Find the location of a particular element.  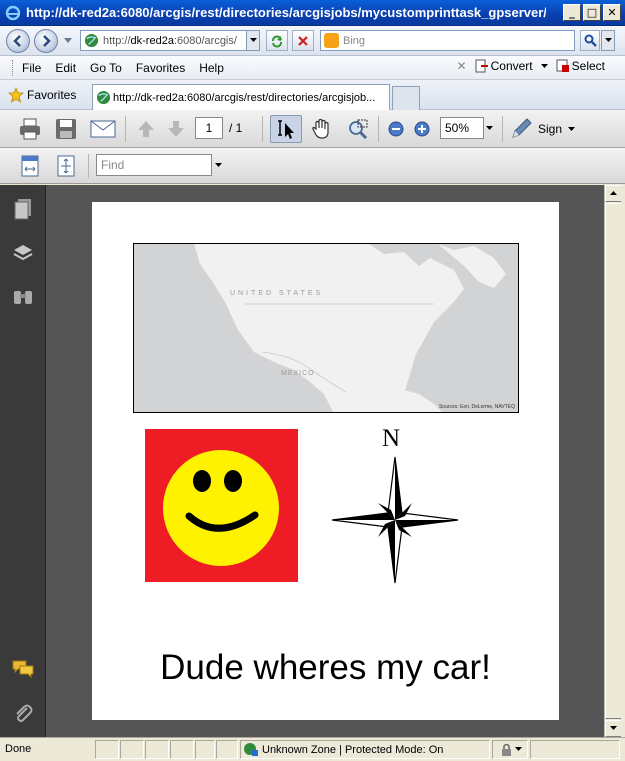

page-number-input: 1 is located at coordinates (209, 128).